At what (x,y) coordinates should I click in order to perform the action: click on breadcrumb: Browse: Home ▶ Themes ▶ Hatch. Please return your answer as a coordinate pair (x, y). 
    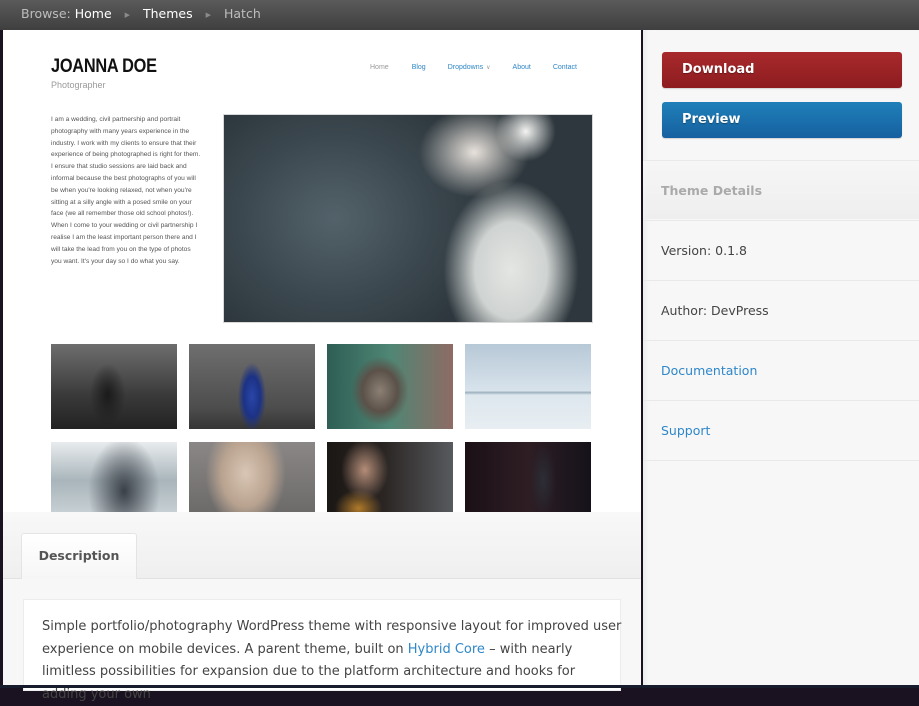
    Looking at the image, I should click on (459, 15).